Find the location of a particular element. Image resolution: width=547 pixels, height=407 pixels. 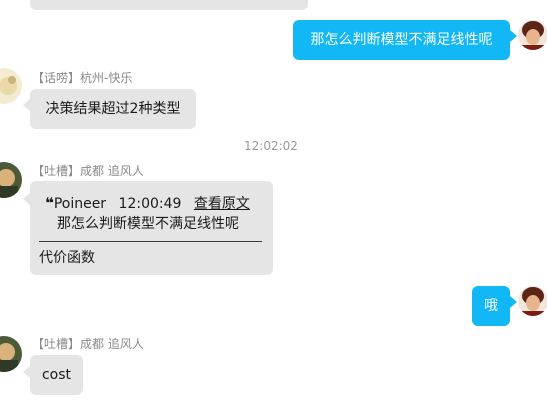

message-text: 决策结果超过2种类型 is located at coordinates (113, 109).